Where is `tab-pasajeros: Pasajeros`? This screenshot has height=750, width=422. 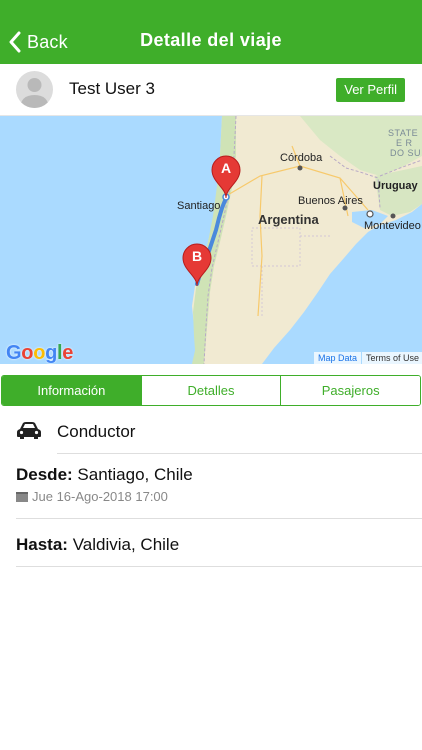 tab-pasajeros: Pasajeros is located at coordinates (350, 390).